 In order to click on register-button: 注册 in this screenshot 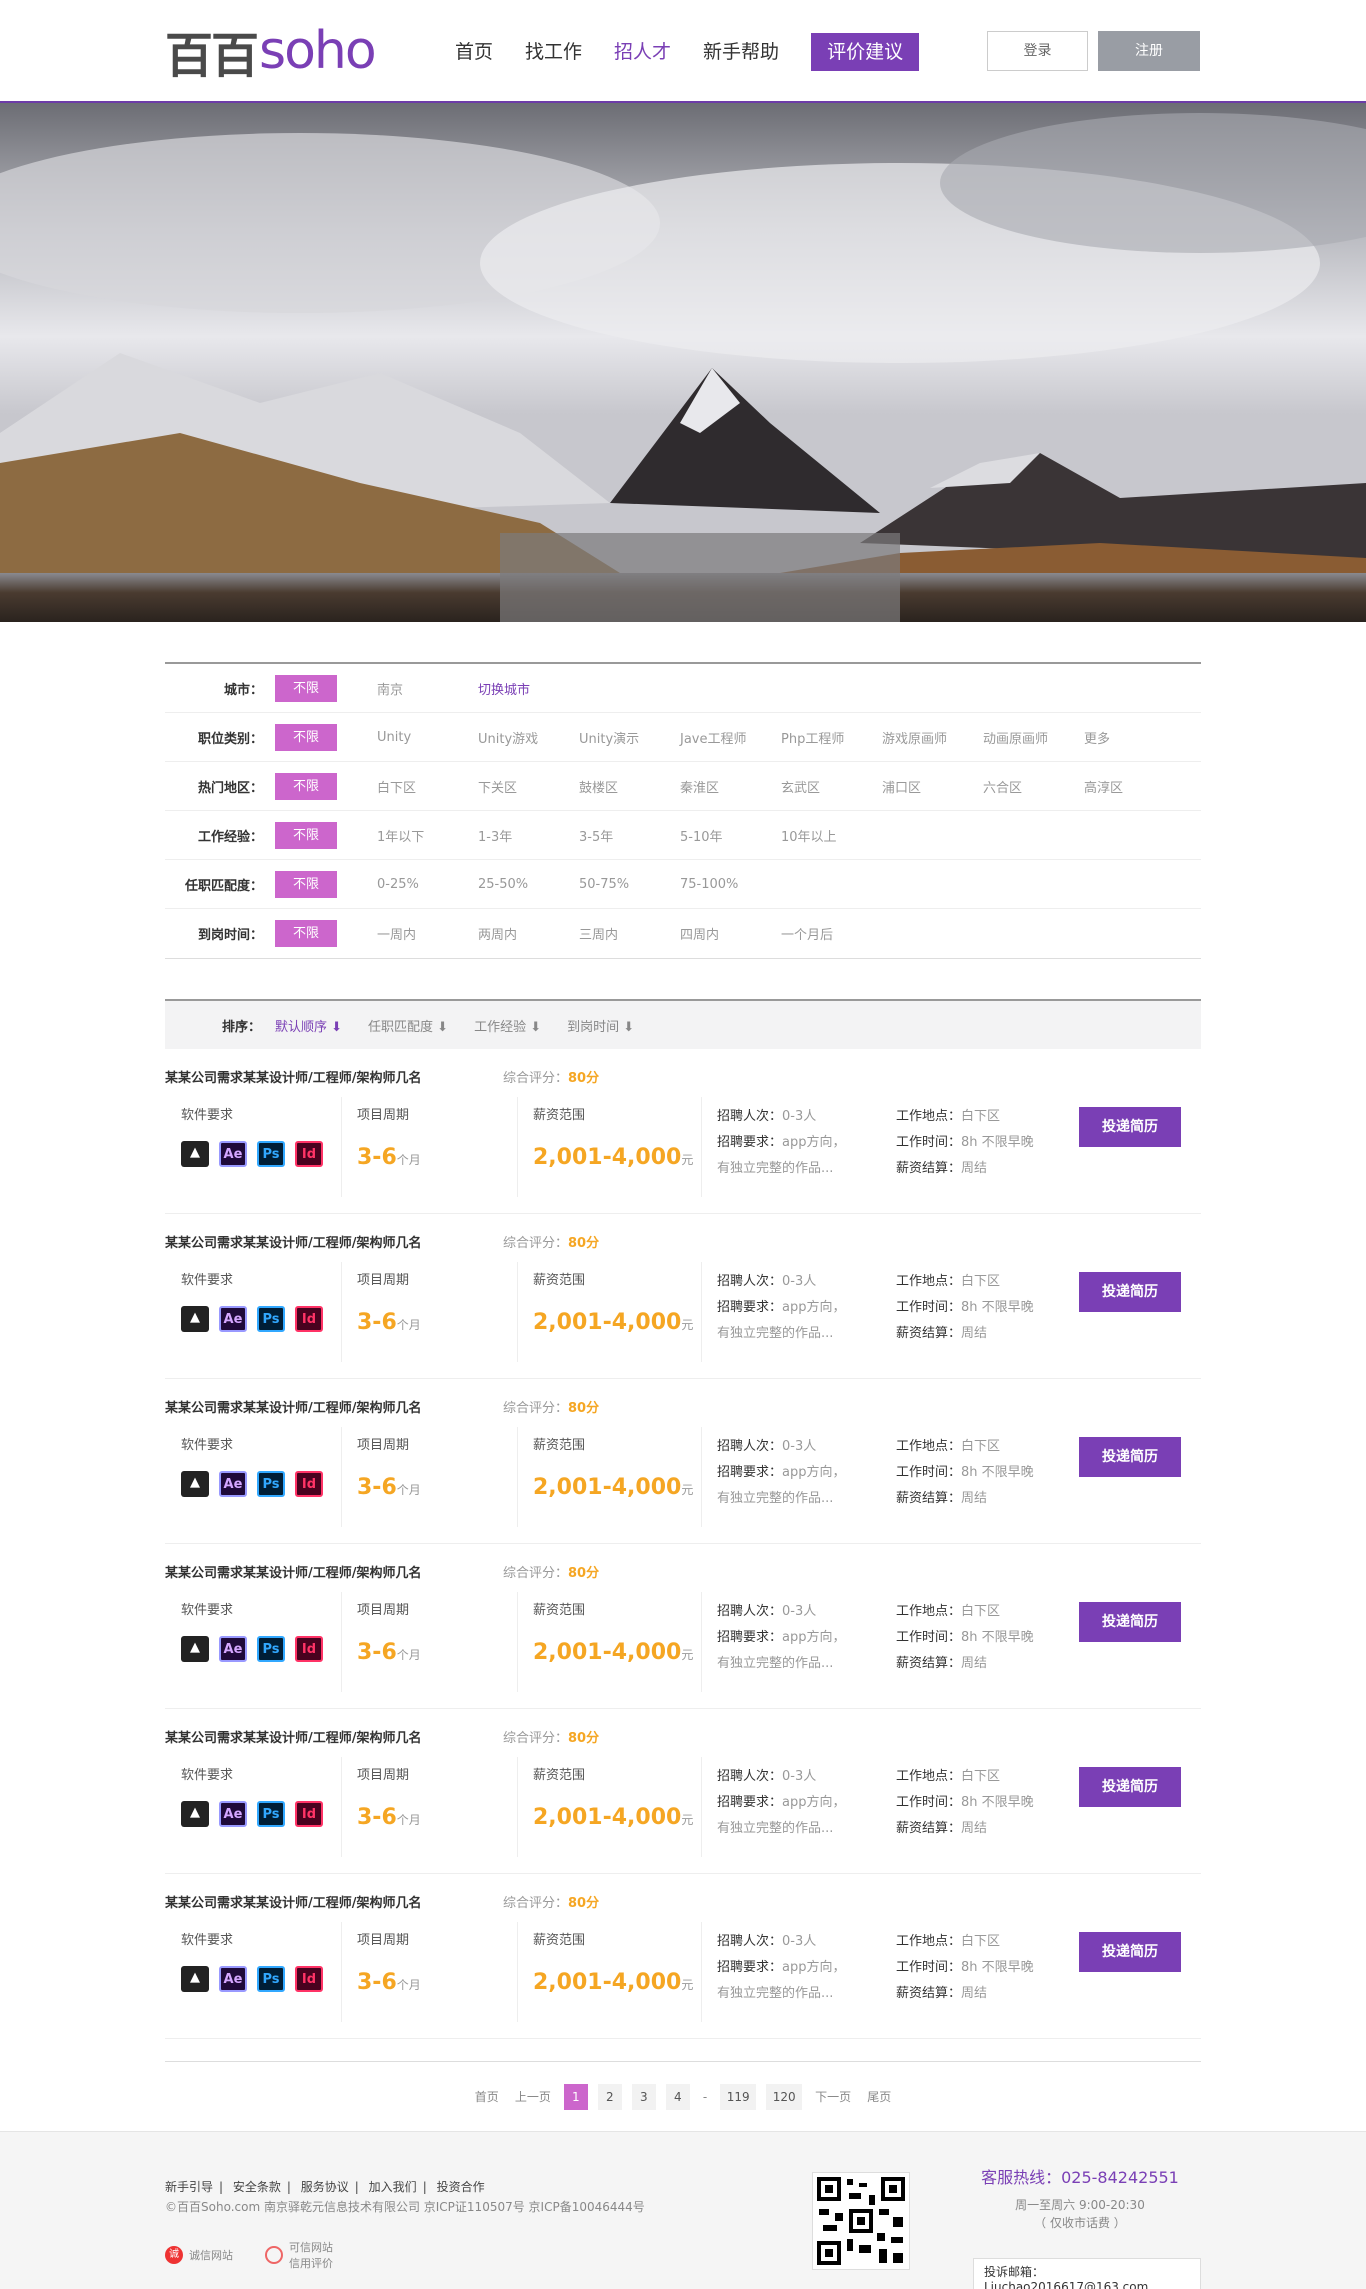, I will do `click(1149, 51)`.